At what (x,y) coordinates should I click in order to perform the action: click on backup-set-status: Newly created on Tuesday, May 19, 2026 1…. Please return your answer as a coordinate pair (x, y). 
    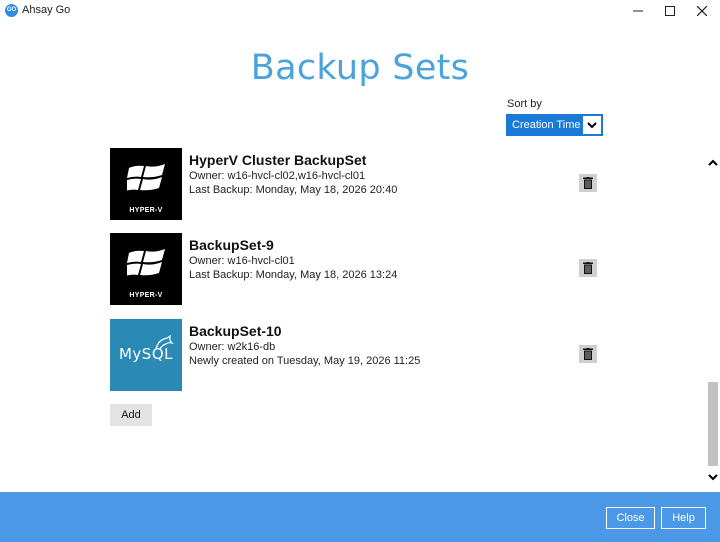
    Looking at the image, I should click on (305, 361).